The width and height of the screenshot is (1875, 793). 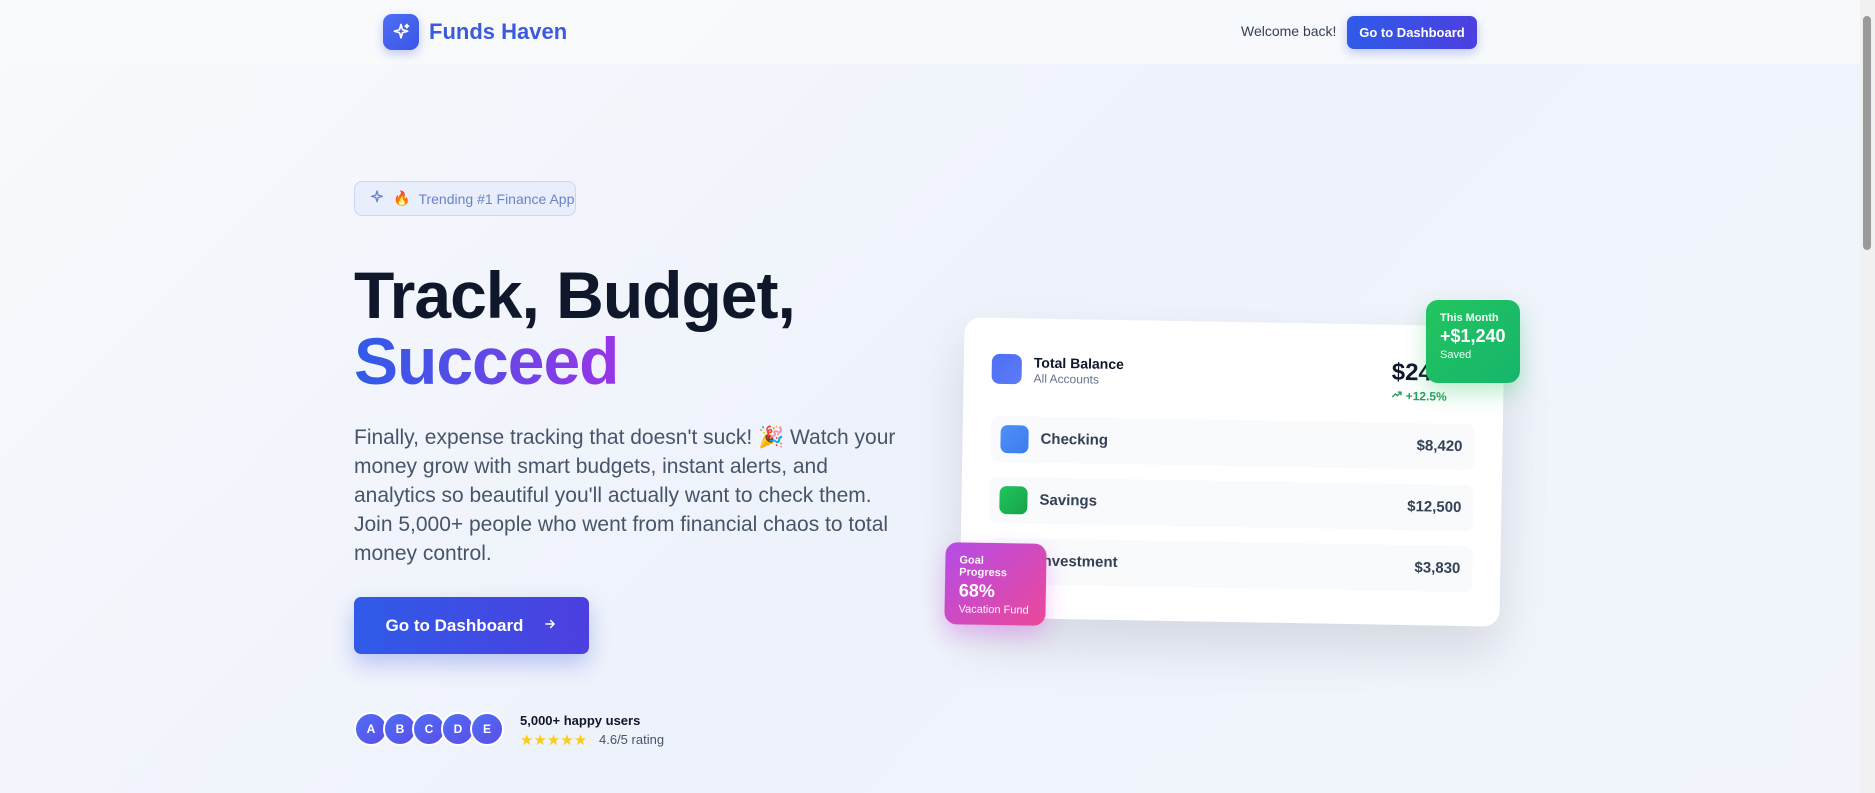 What do you see at coordinates (1412, 32) in the screenshot?
I see `nav-dashboard-button: Go to Dashboard` at bounding box center [1412, 32].